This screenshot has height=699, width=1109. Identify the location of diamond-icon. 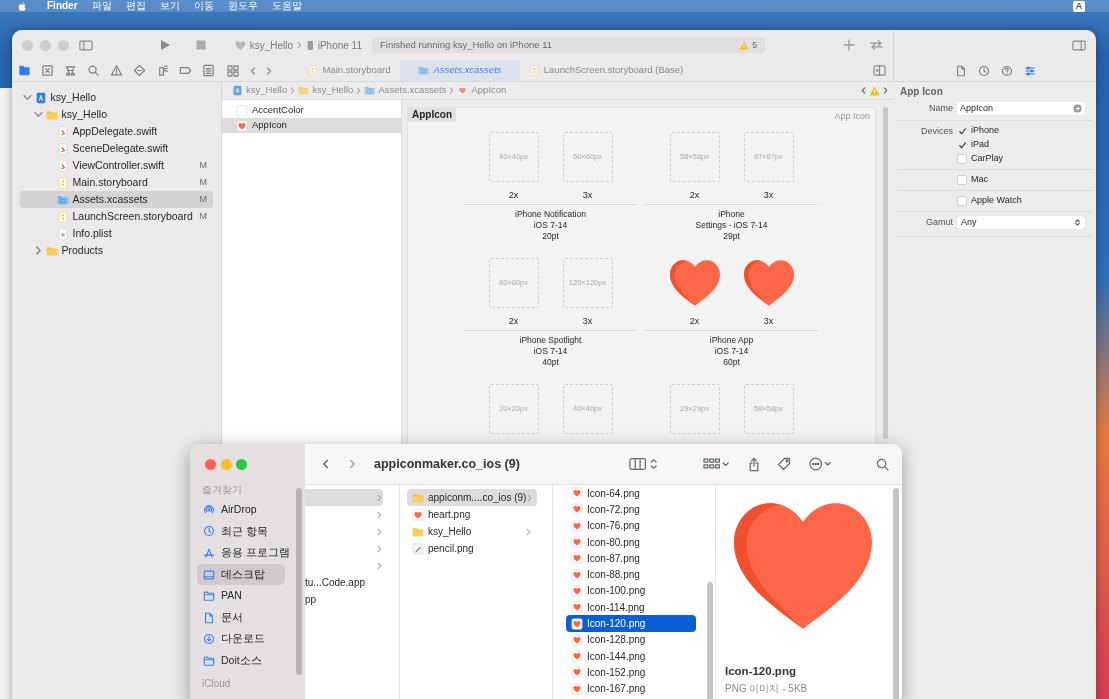
(139, 70).